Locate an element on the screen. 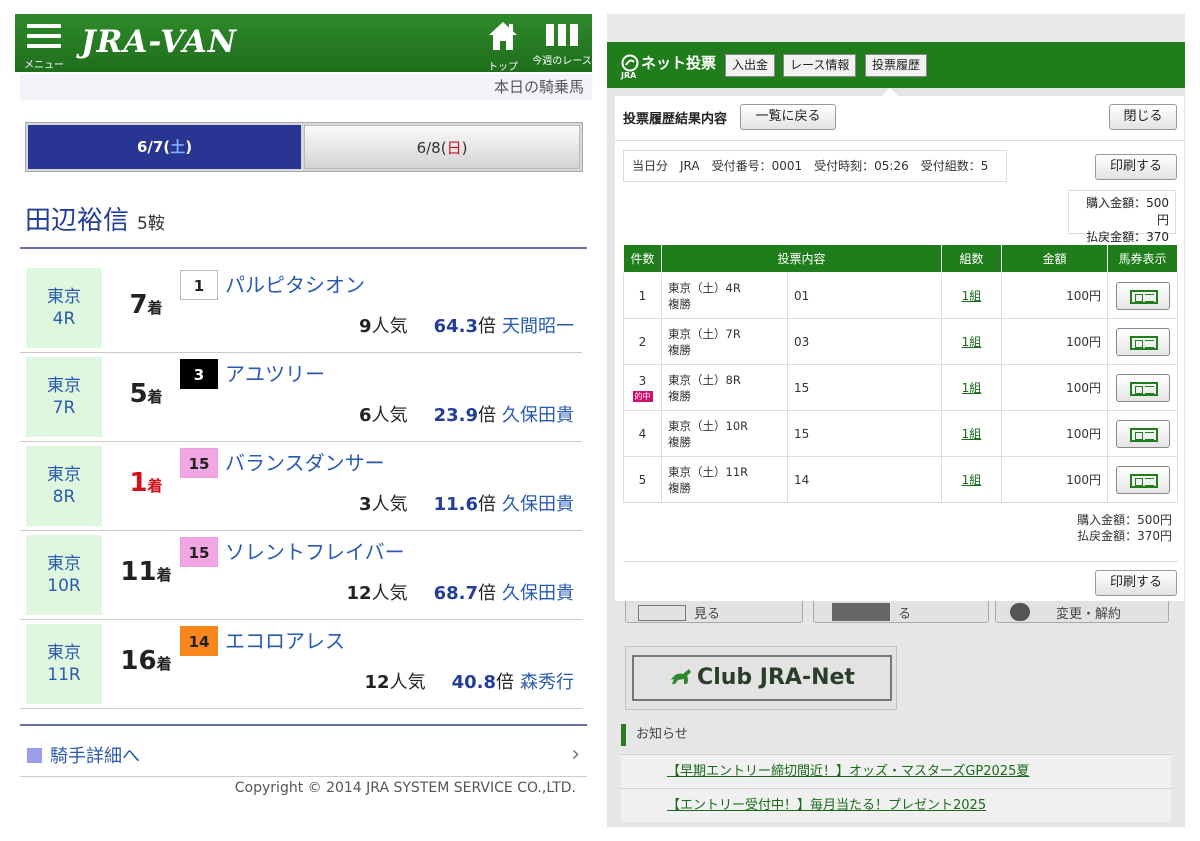 The image size is (1200, 841). this-week-races-button: 今週のレース is located at coordinates (562, 43).